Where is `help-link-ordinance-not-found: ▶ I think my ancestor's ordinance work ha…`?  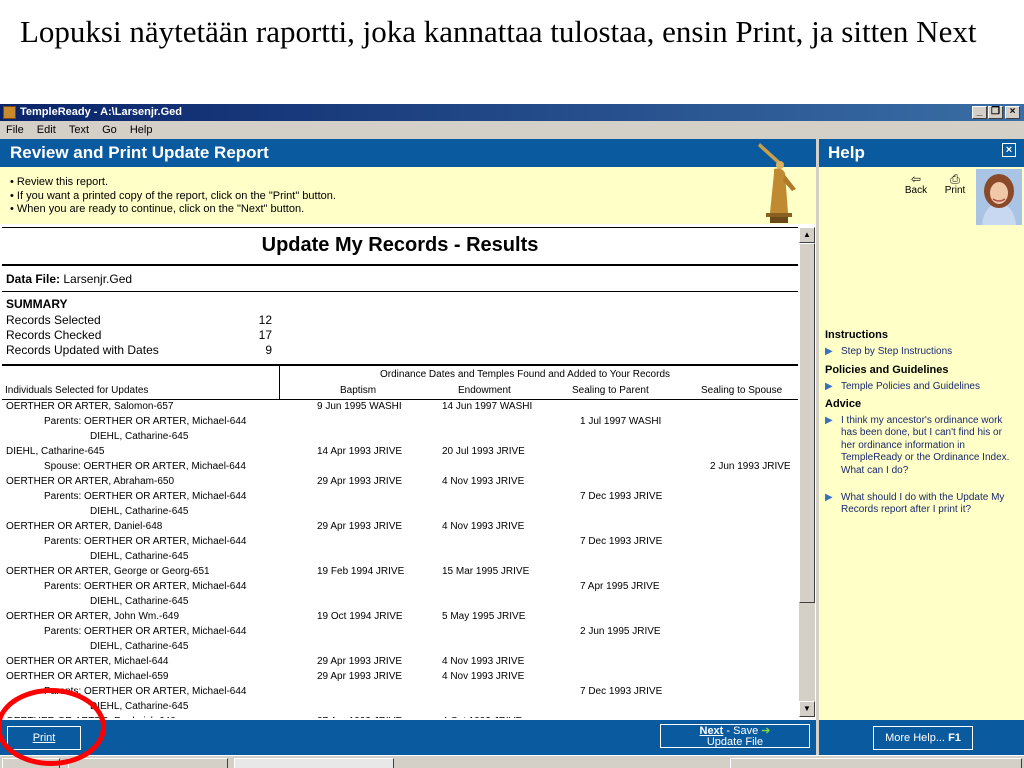 help-link-ordinance-not-found: ▶ I think my ancestor's ordinance work ha… is located at coordinates (920, 446).